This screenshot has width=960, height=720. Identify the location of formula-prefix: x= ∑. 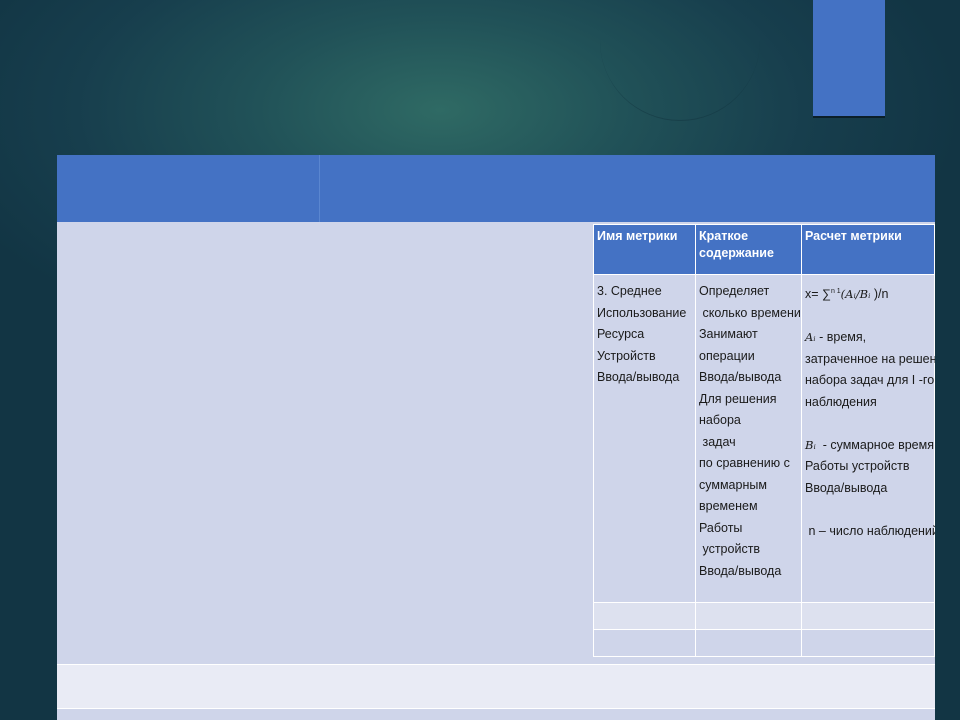
(818, 294).